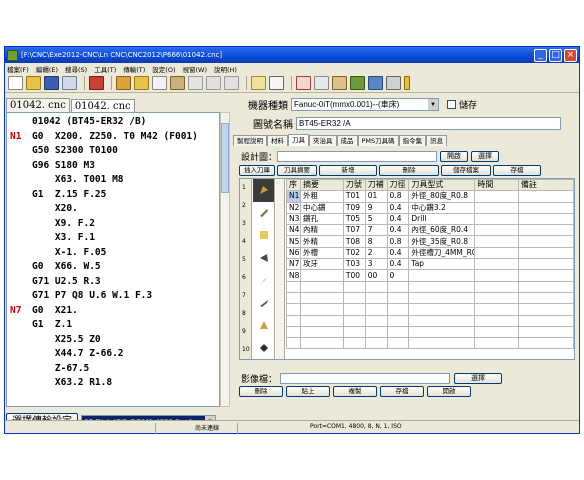 The image size is (584, 480). What do you see at coordinates (114, 311) in the screenshot?
I see `code-line: N7 G0 X21.` at bounding box center [114, 311].